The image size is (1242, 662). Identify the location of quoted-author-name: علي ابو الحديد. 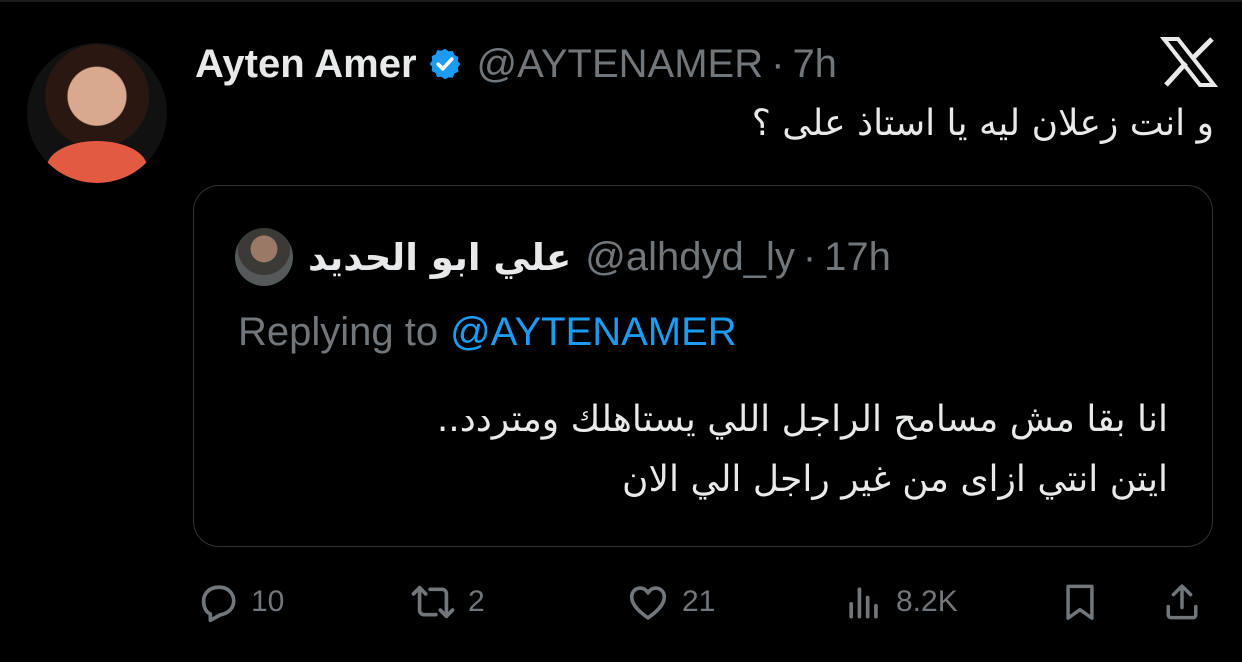
(439, 257).